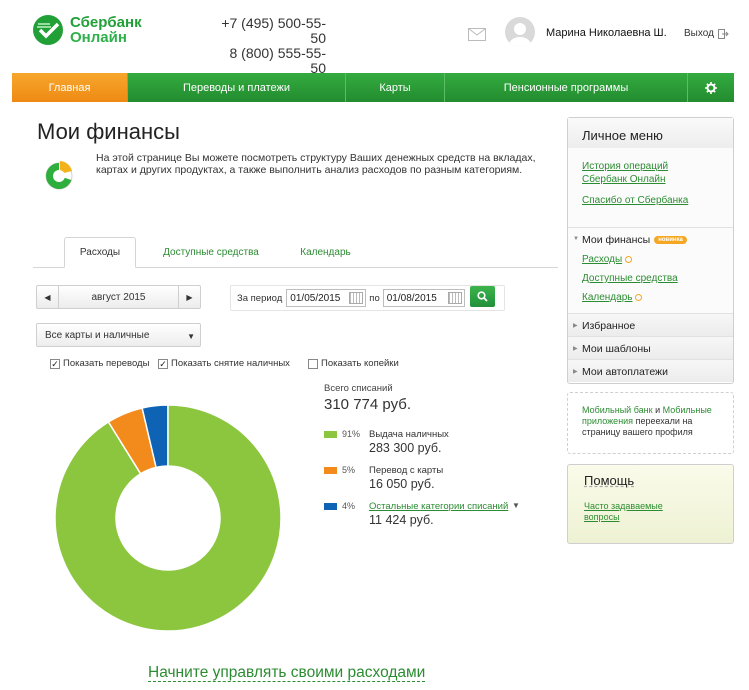 The width and height of the screenshot is (749, 690). Describe the element at coordinates (237, 87) in the screenshot. I see `nav-item-transfers: Переводы и платежи` at that location.